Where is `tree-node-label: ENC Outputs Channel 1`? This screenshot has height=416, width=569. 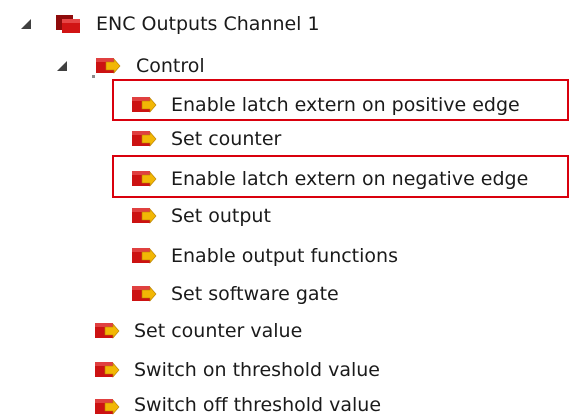 tree-node-label: ENC Outputs Channel 1 is located at coordinates (208, 24).